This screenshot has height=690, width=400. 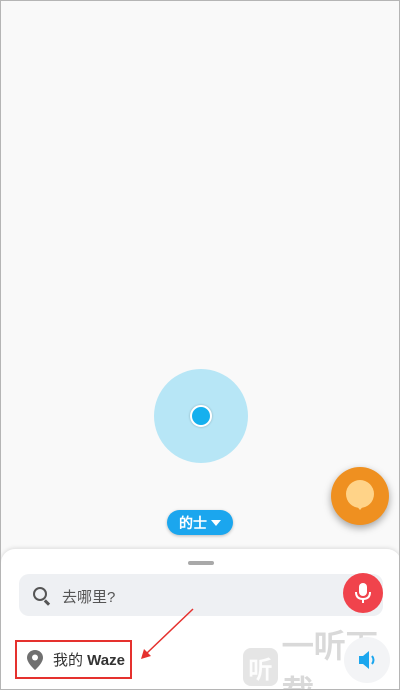 I want to click on search-placeholder: 去哪里?, so click(x=89, y=597).